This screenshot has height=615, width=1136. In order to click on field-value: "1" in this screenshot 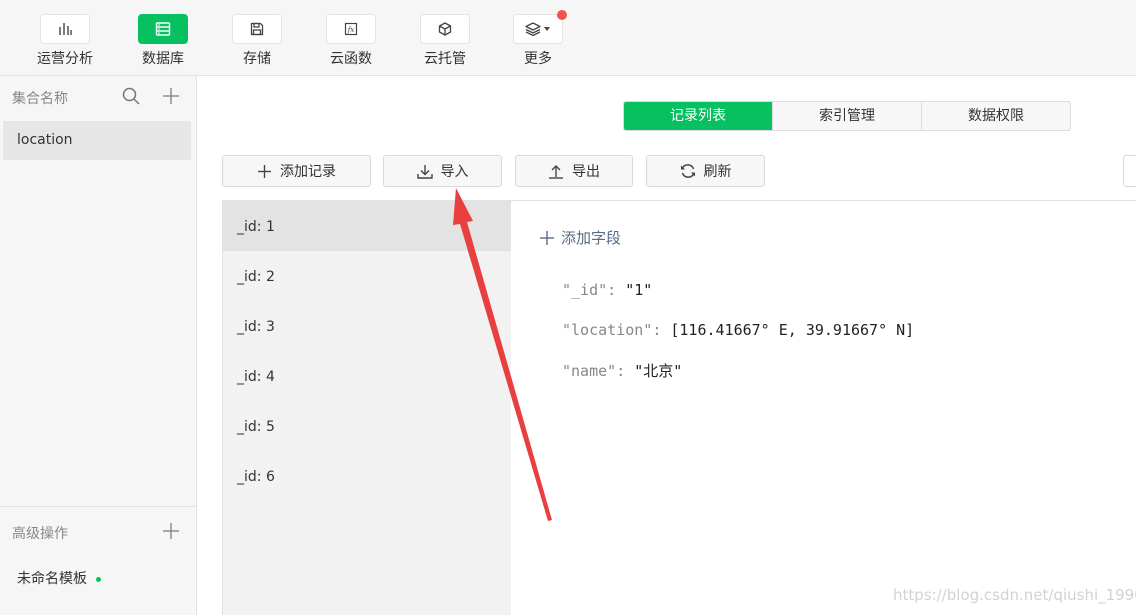, I will do `click(639, 290)`.